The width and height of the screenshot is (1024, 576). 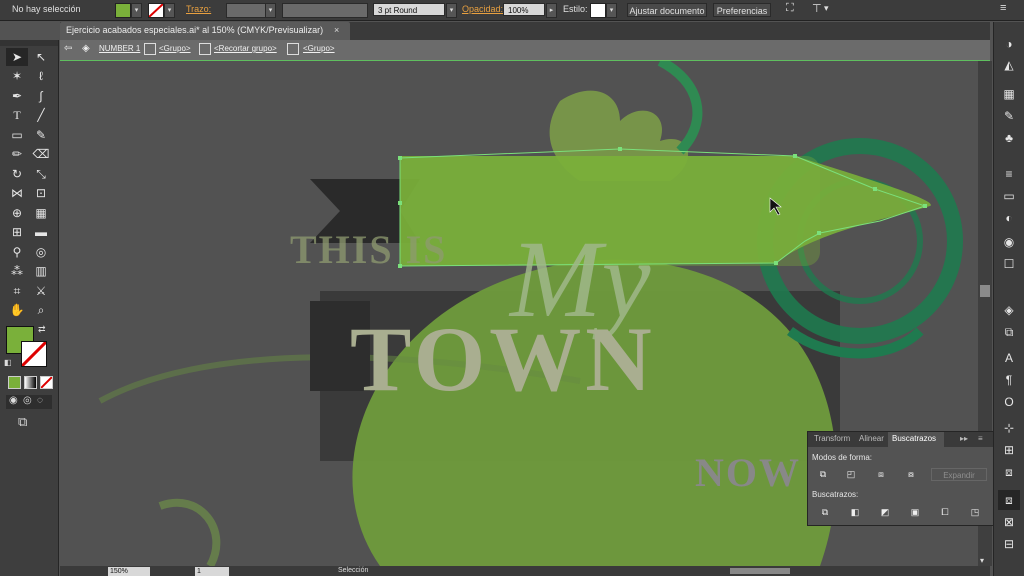 I want to click on merge-icon: ◩, so click(x=885, y=512).